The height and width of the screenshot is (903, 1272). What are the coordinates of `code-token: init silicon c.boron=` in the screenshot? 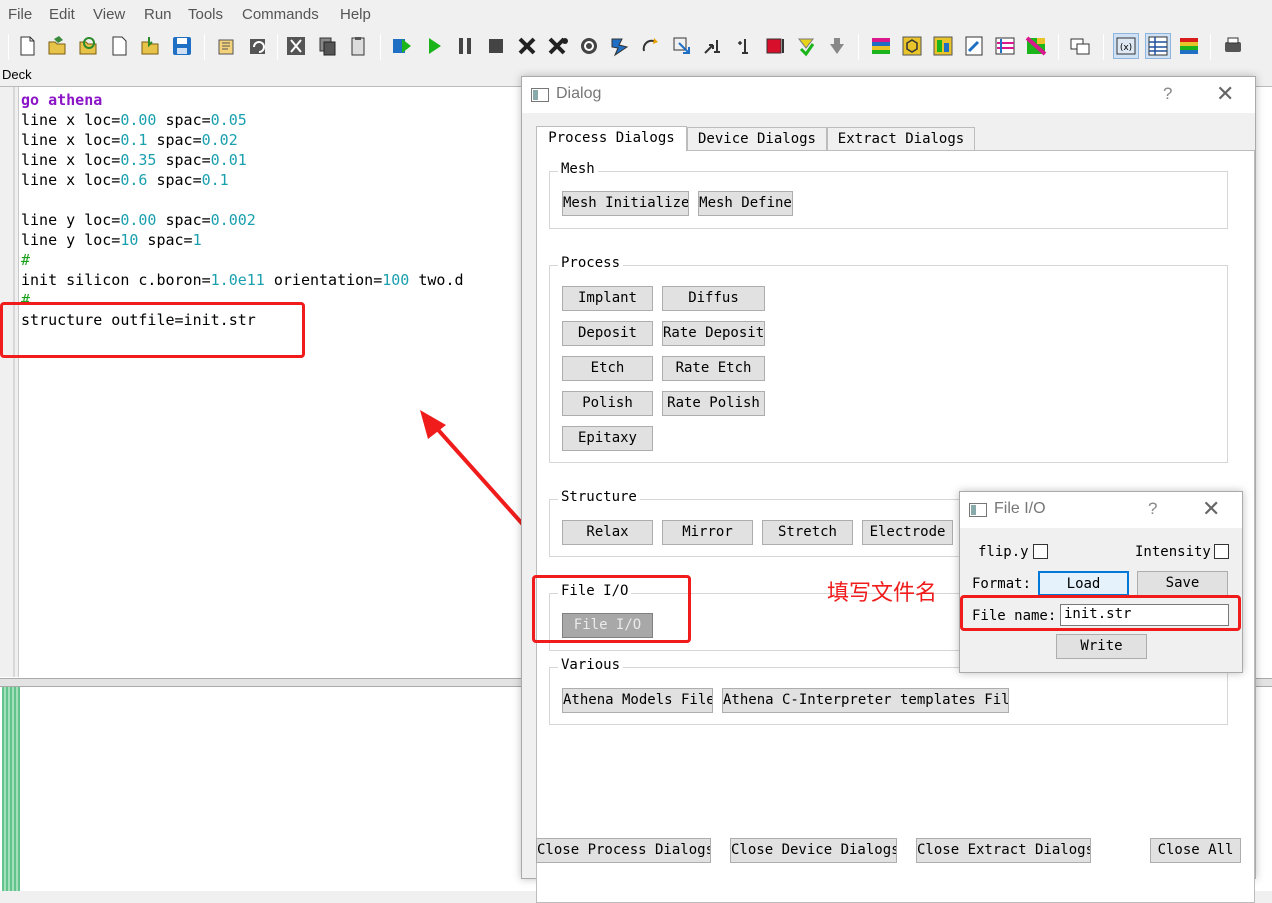 It's located at (116, 280).